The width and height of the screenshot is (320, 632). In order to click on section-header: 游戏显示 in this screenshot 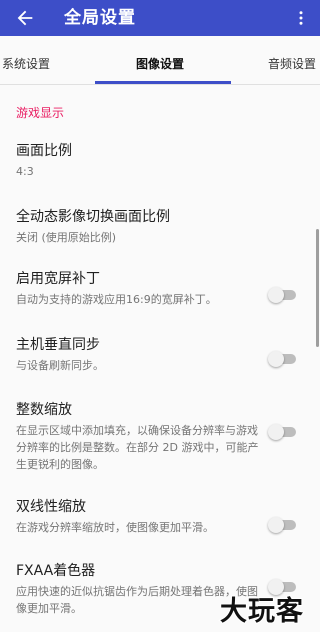, I will do `click(40, 113)`.